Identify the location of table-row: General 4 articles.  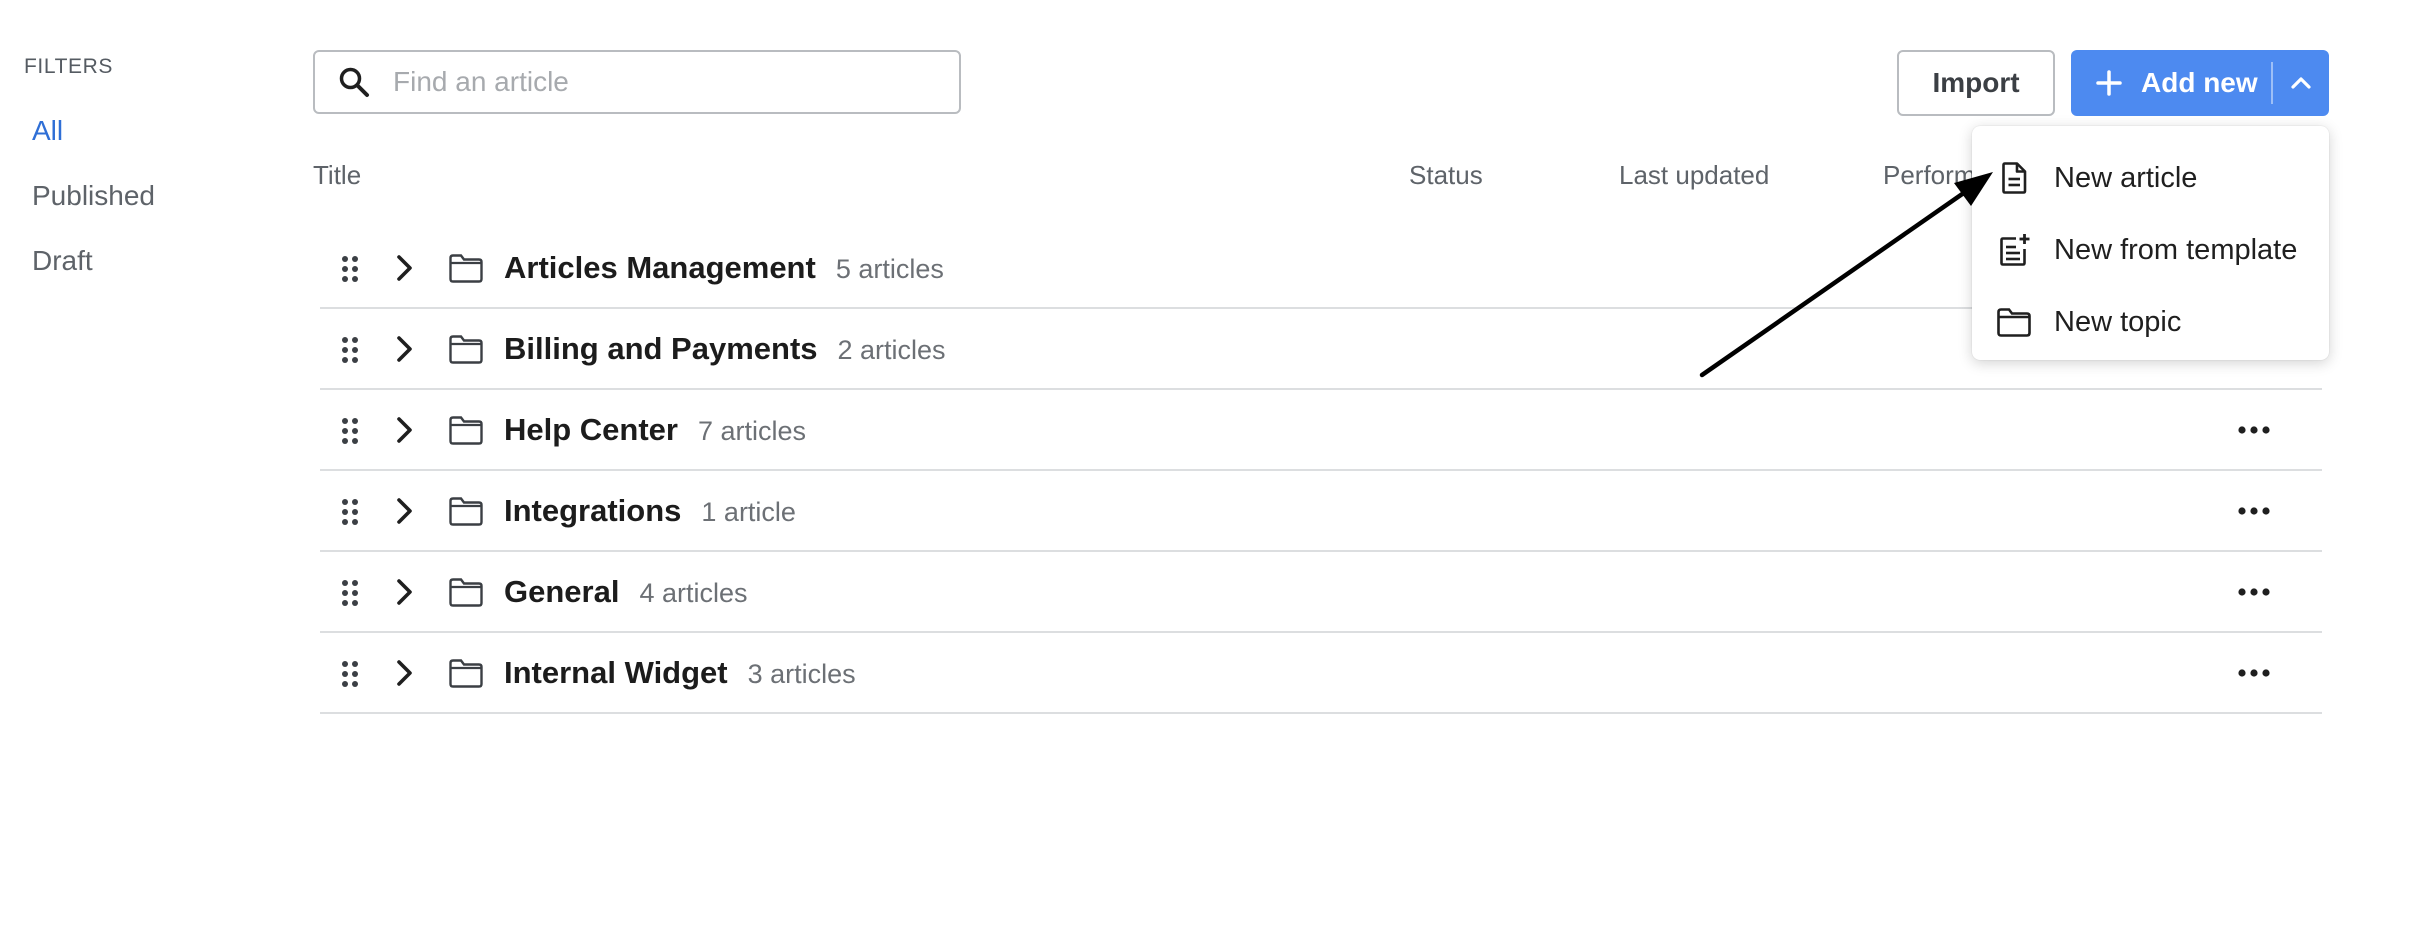
(1321, 592).